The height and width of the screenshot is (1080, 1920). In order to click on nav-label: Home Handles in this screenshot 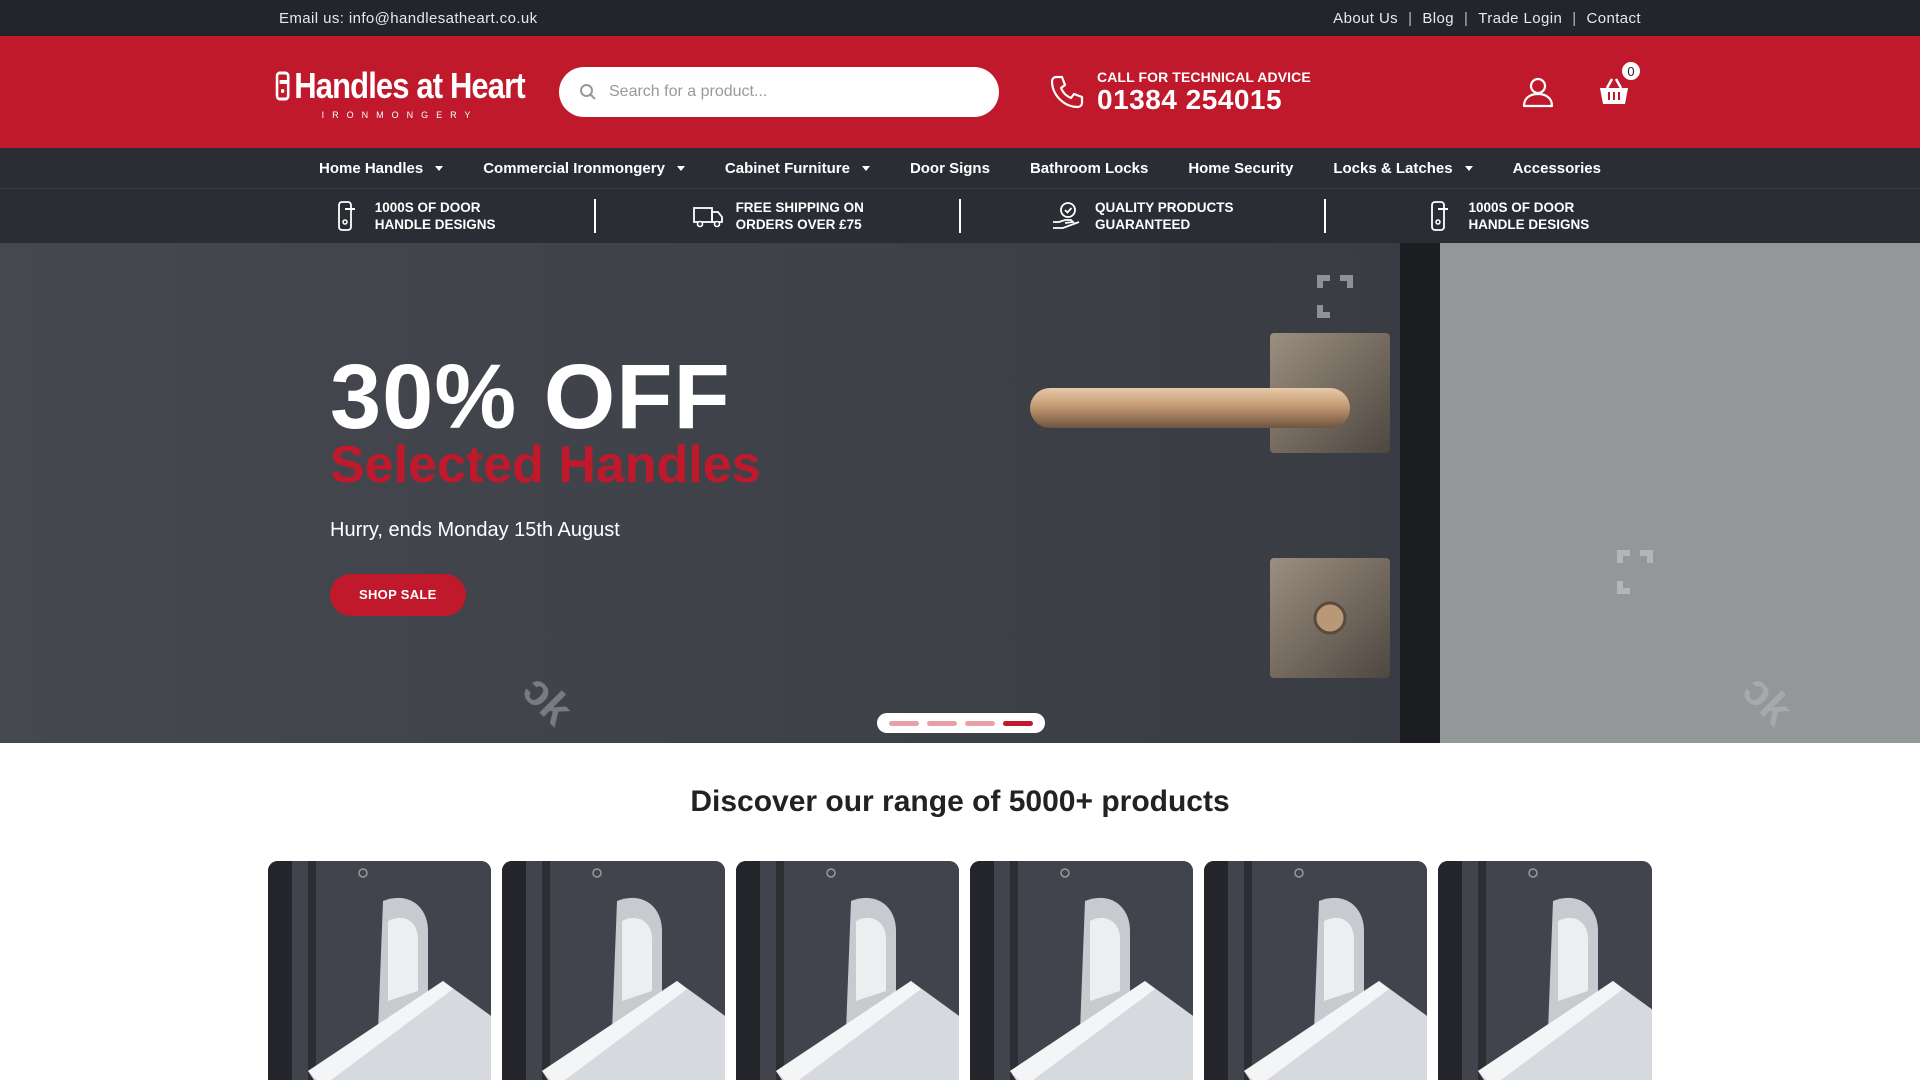, I will do `click(371, 168)`.